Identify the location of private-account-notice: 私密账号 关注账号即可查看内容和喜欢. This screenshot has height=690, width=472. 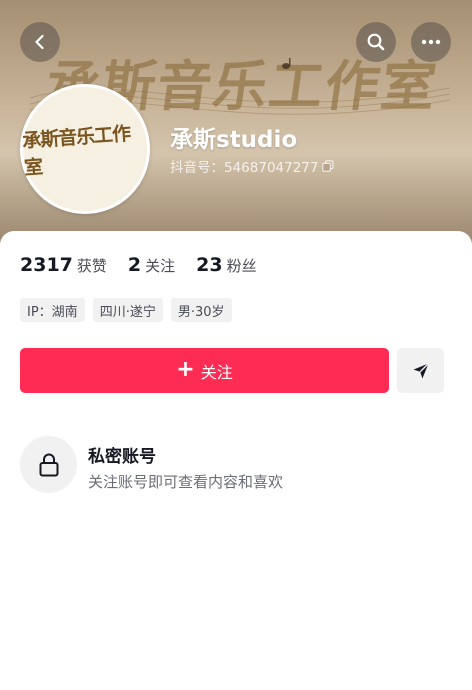
(236, 466).